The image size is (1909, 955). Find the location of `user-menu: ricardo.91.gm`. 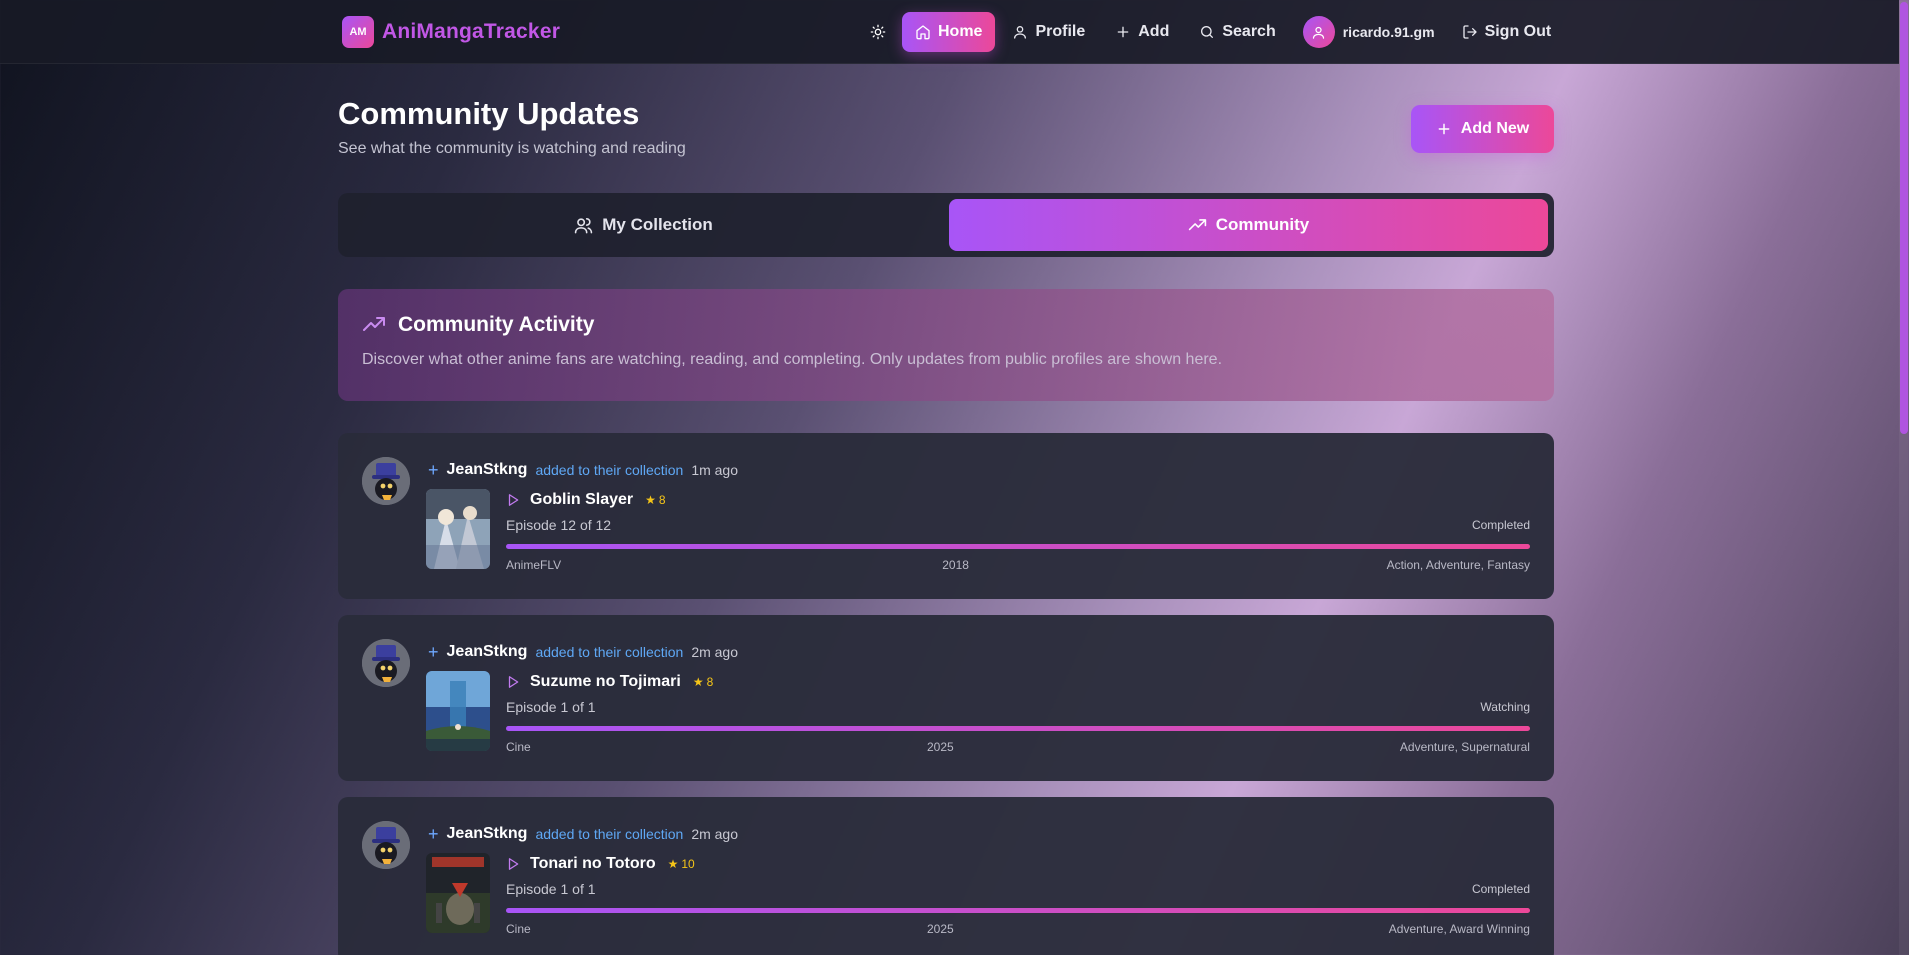

user-menu: ricardo.91.gm is located at coordinates (1369, 32).